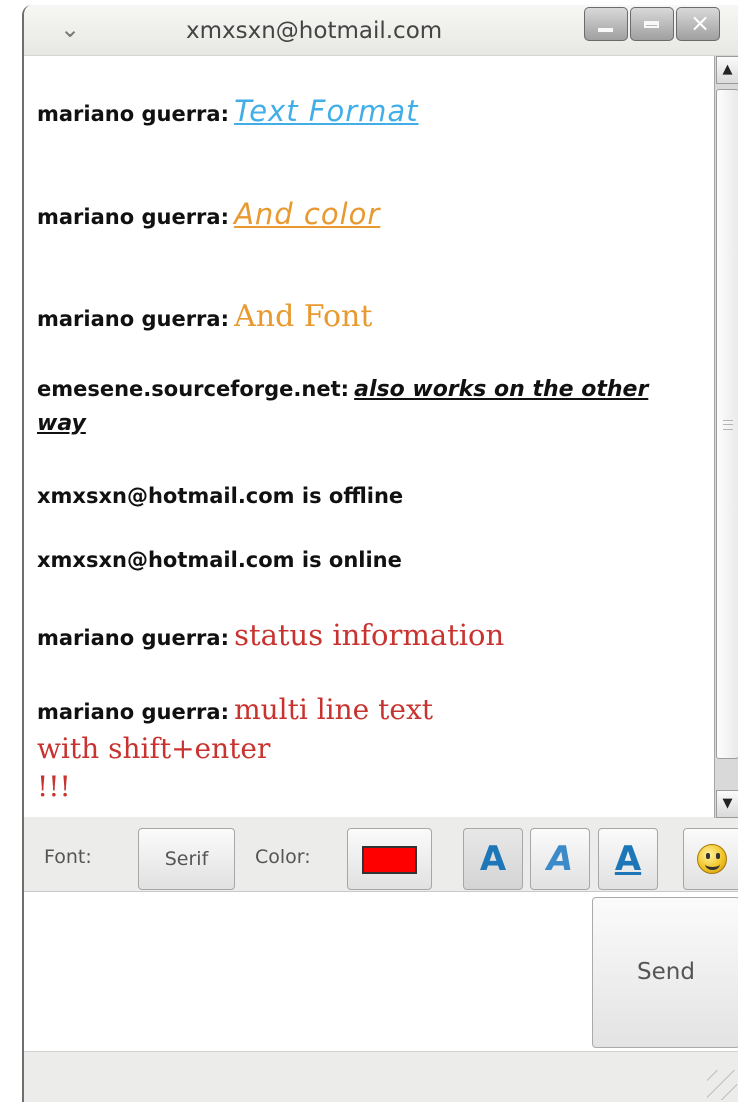 This screenshot has height=1102, width=738. What do you see at coordinates (334, 709) in the screenshot?
I see `message-text: multi line text` at bounding box center [334, 709].